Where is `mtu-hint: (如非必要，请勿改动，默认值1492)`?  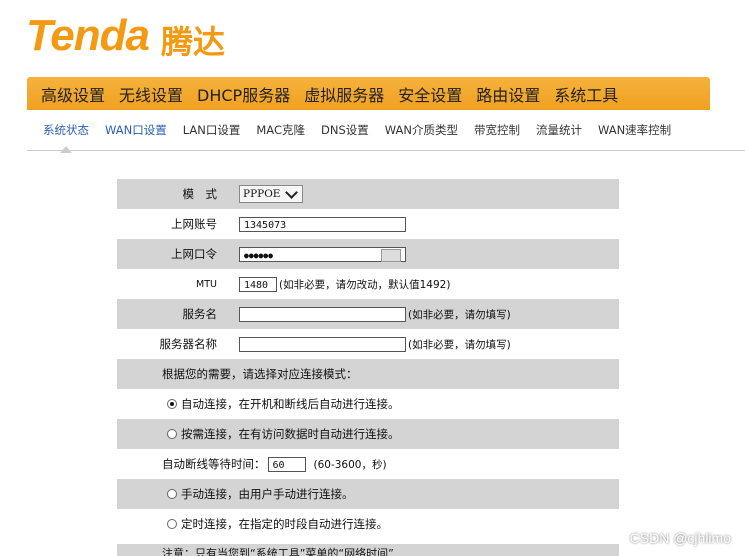
mtu-hint: (如非必要，请勿改动，默认值1492) is located at coordinates (365, 284).